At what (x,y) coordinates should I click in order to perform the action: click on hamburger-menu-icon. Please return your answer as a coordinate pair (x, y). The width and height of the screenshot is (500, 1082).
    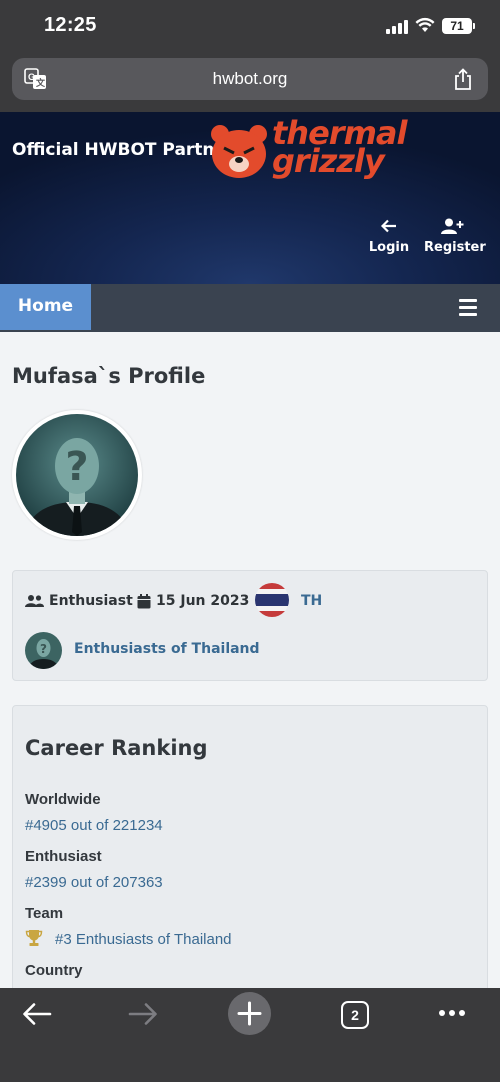
    Looking at the image, I should click on (468, 307).